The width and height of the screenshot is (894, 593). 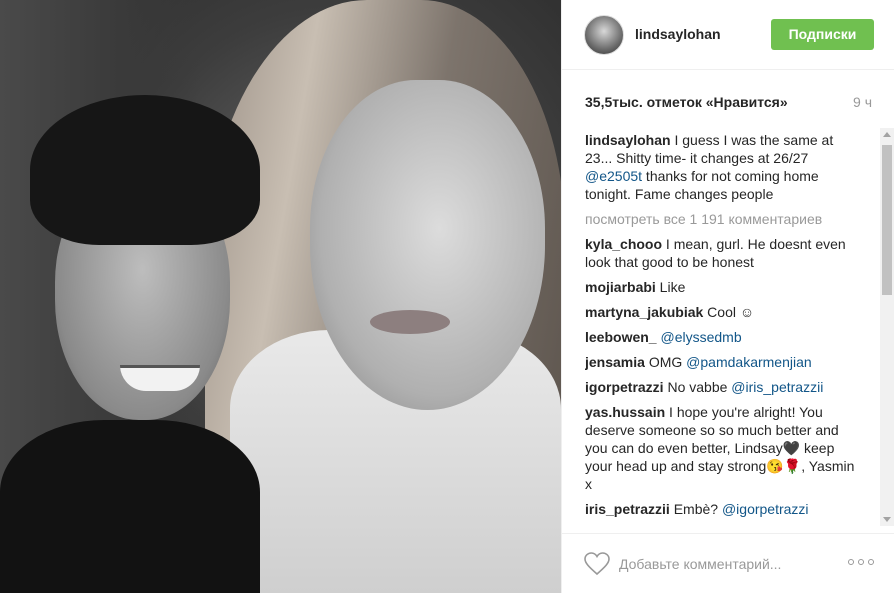 What do you see at coordinates (615, 362) in the screenshot?
I see `comment-username: jensamia` at bounding box center [615, 362].